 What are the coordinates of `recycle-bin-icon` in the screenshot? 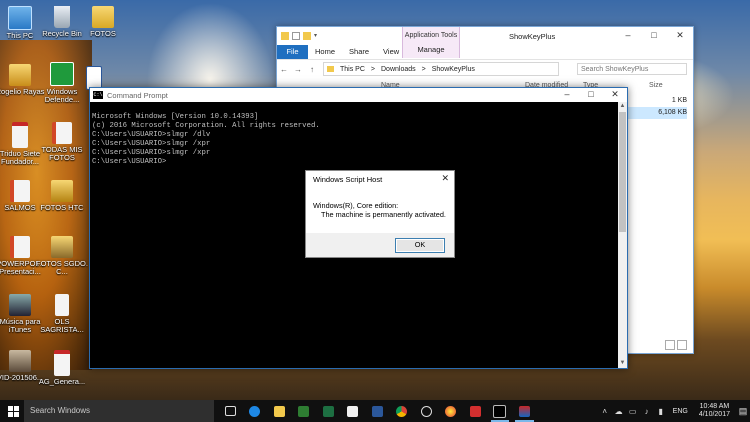 It's located at (62, 17).